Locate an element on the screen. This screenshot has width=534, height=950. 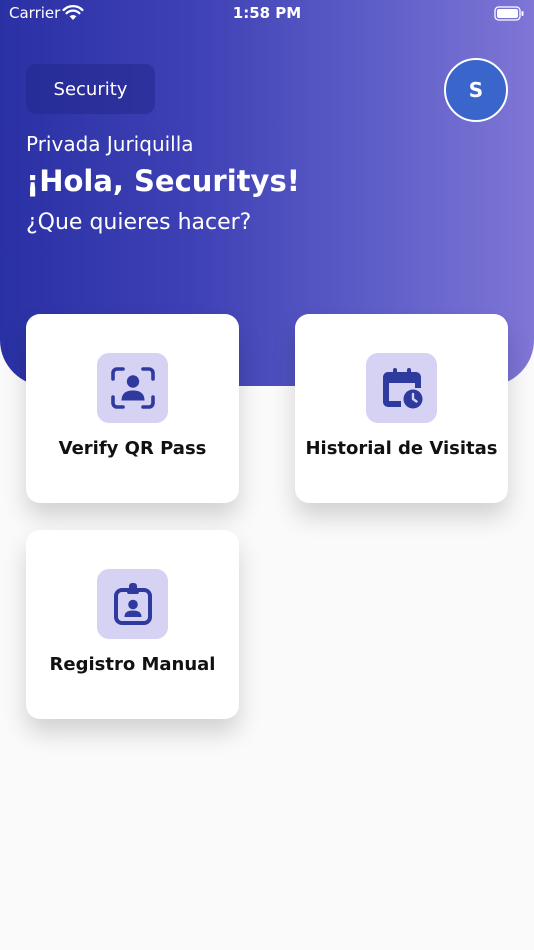
community-name: Privada Juriquilla is located at coordinates (110, 144).